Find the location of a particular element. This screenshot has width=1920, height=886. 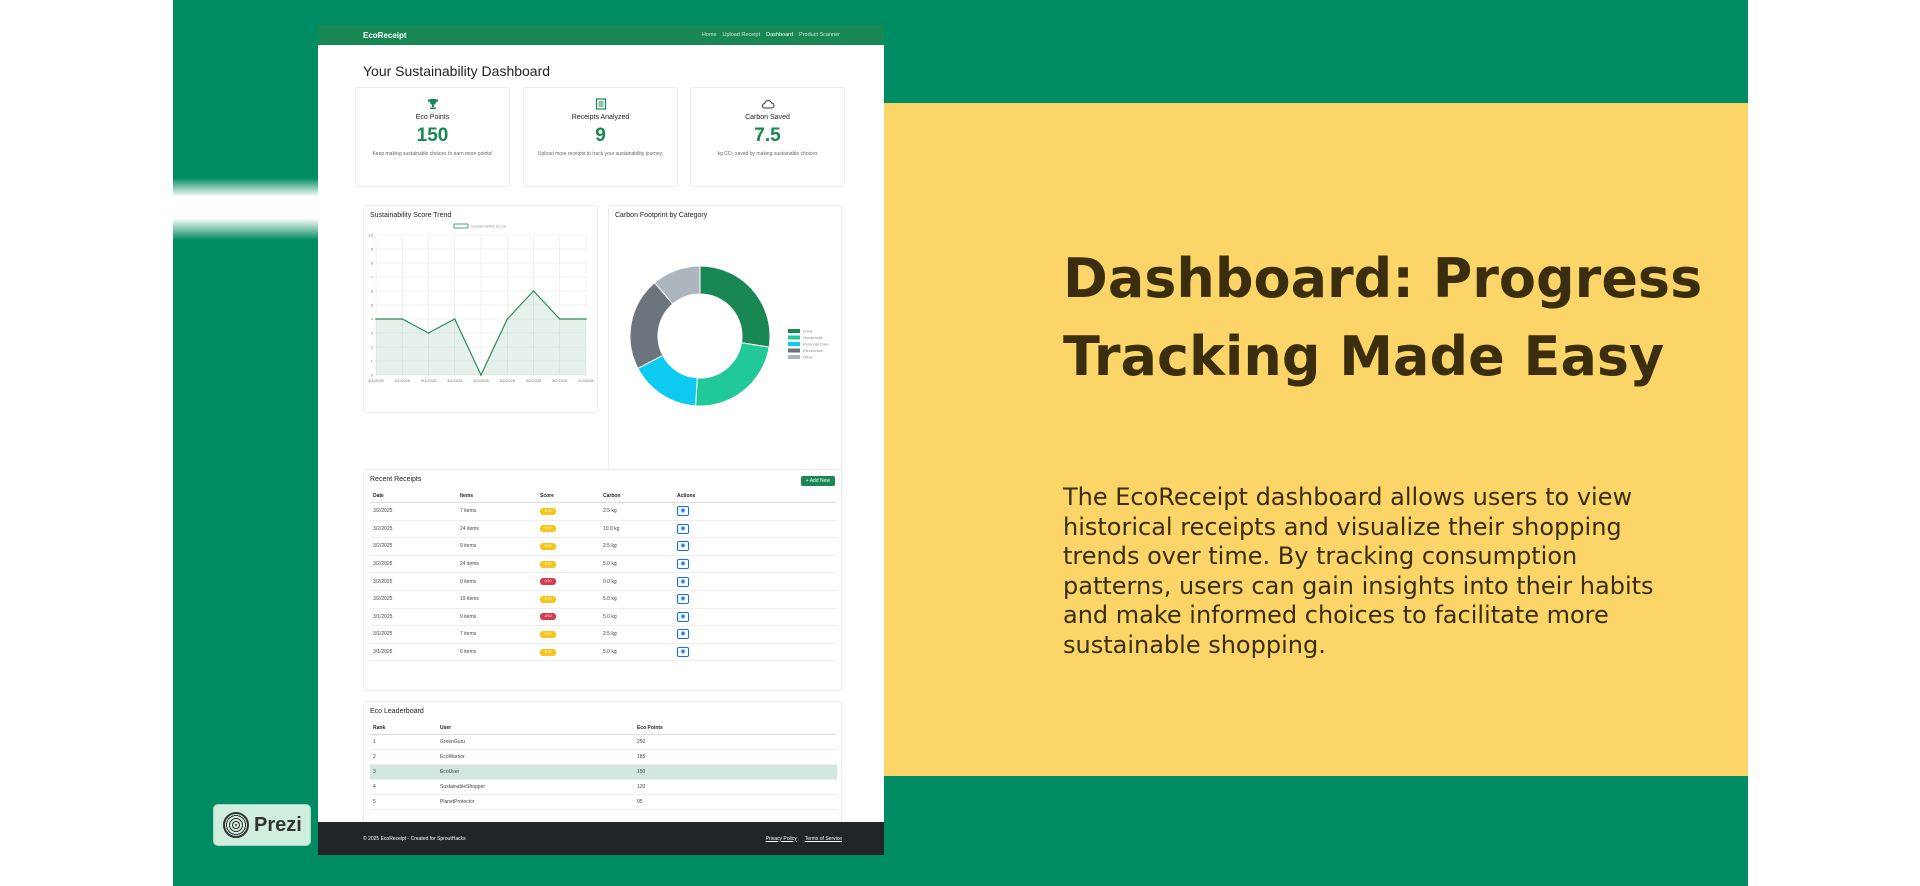

prezi-badge: Prezi is located at coordinates (262, 825).